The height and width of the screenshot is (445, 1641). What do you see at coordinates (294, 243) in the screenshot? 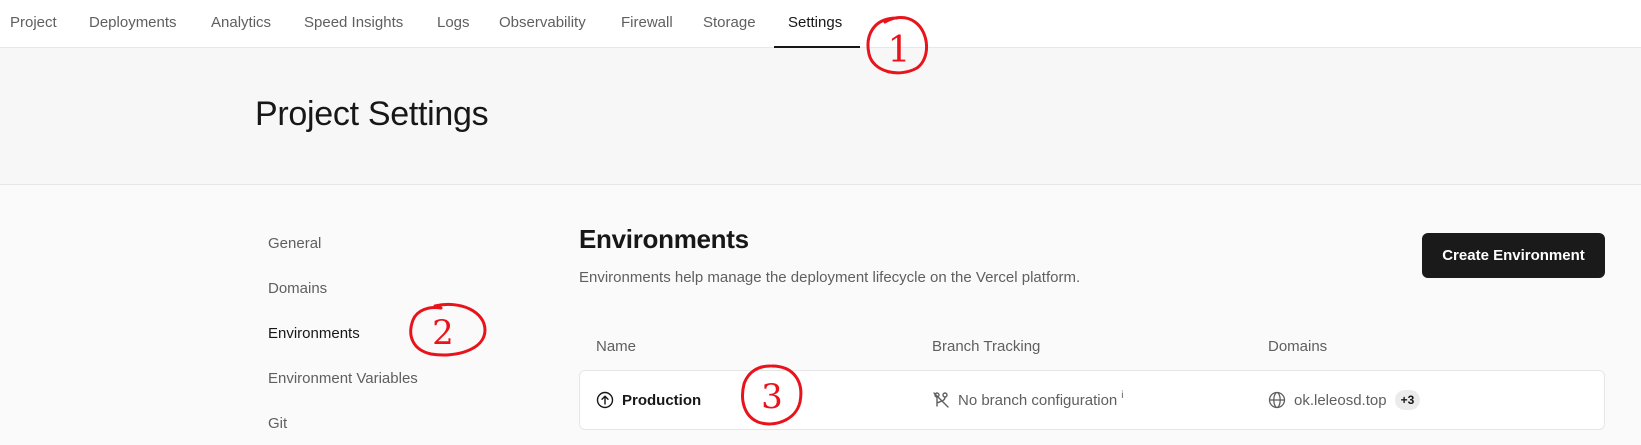
I see `sidebar-item-general: General` at bounding box center [294, 243].